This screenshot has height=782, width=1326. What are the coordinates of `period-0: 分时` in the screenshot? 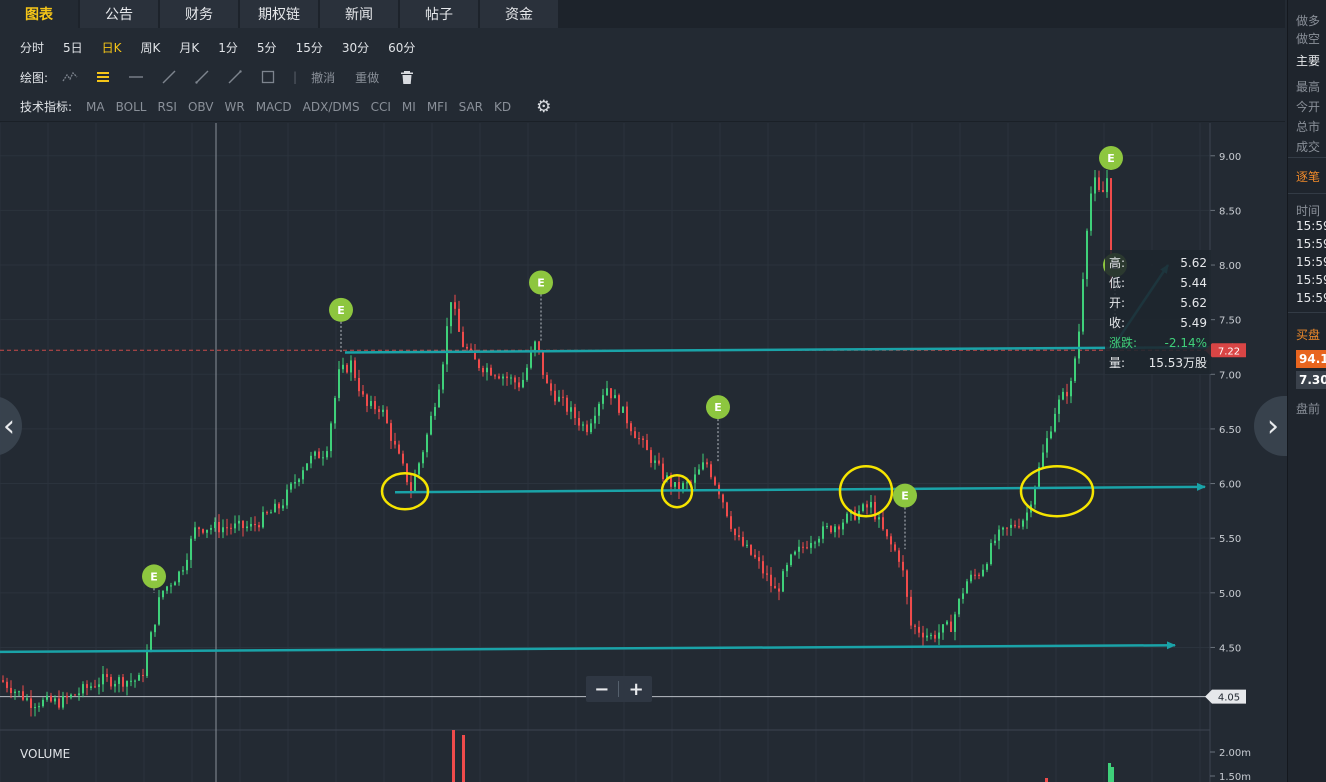 It's located at (32, 47).